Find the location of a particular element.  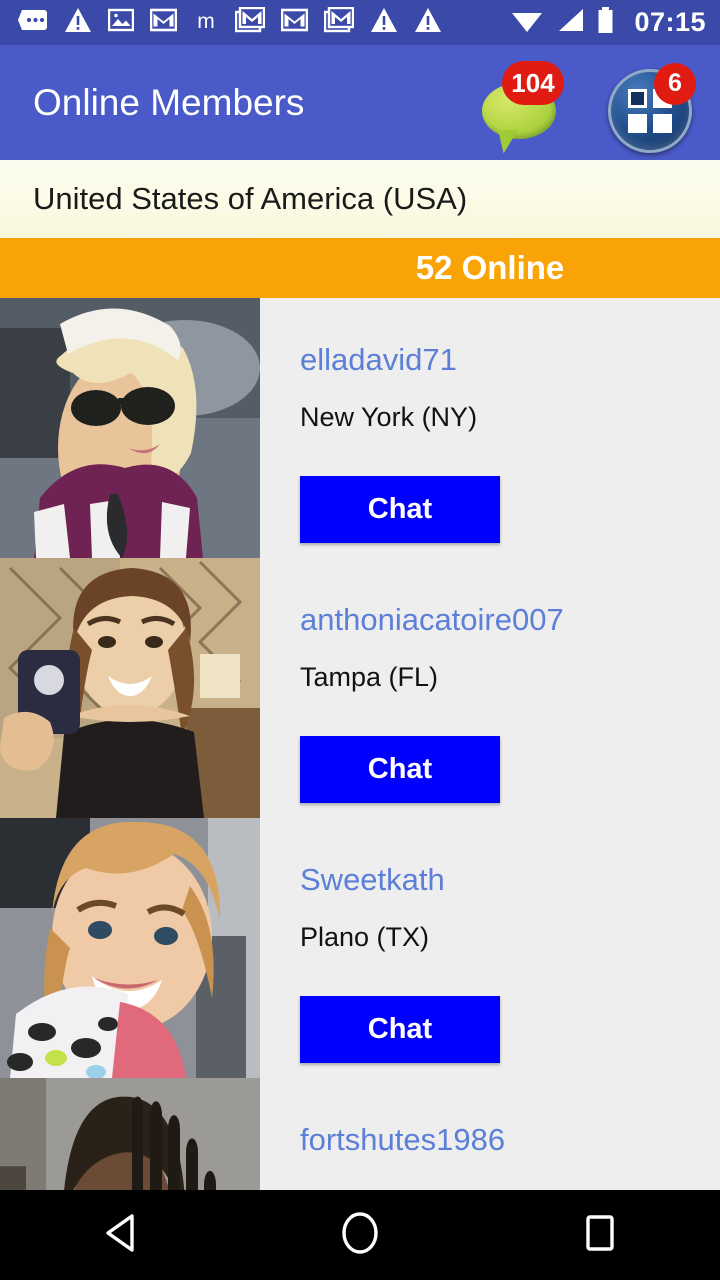

warning-triangle-icon is located at coordinates (78, 22).